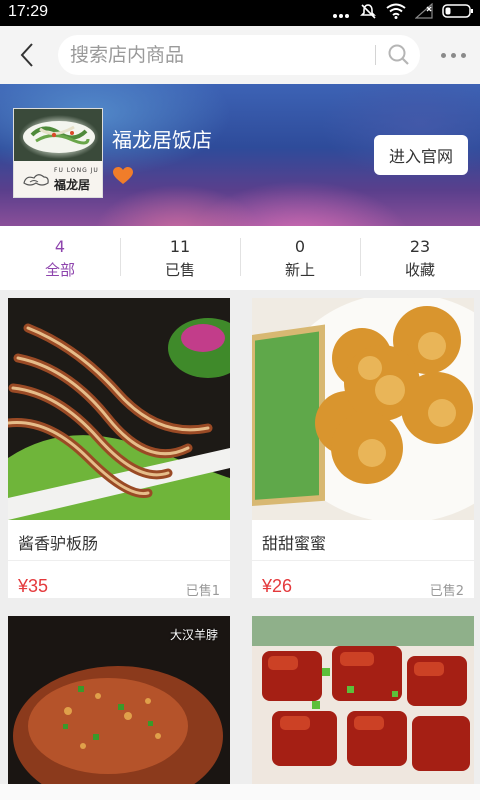 The image size is (480, 800). I want to click on back-arrow-icon, so click(27, 58).